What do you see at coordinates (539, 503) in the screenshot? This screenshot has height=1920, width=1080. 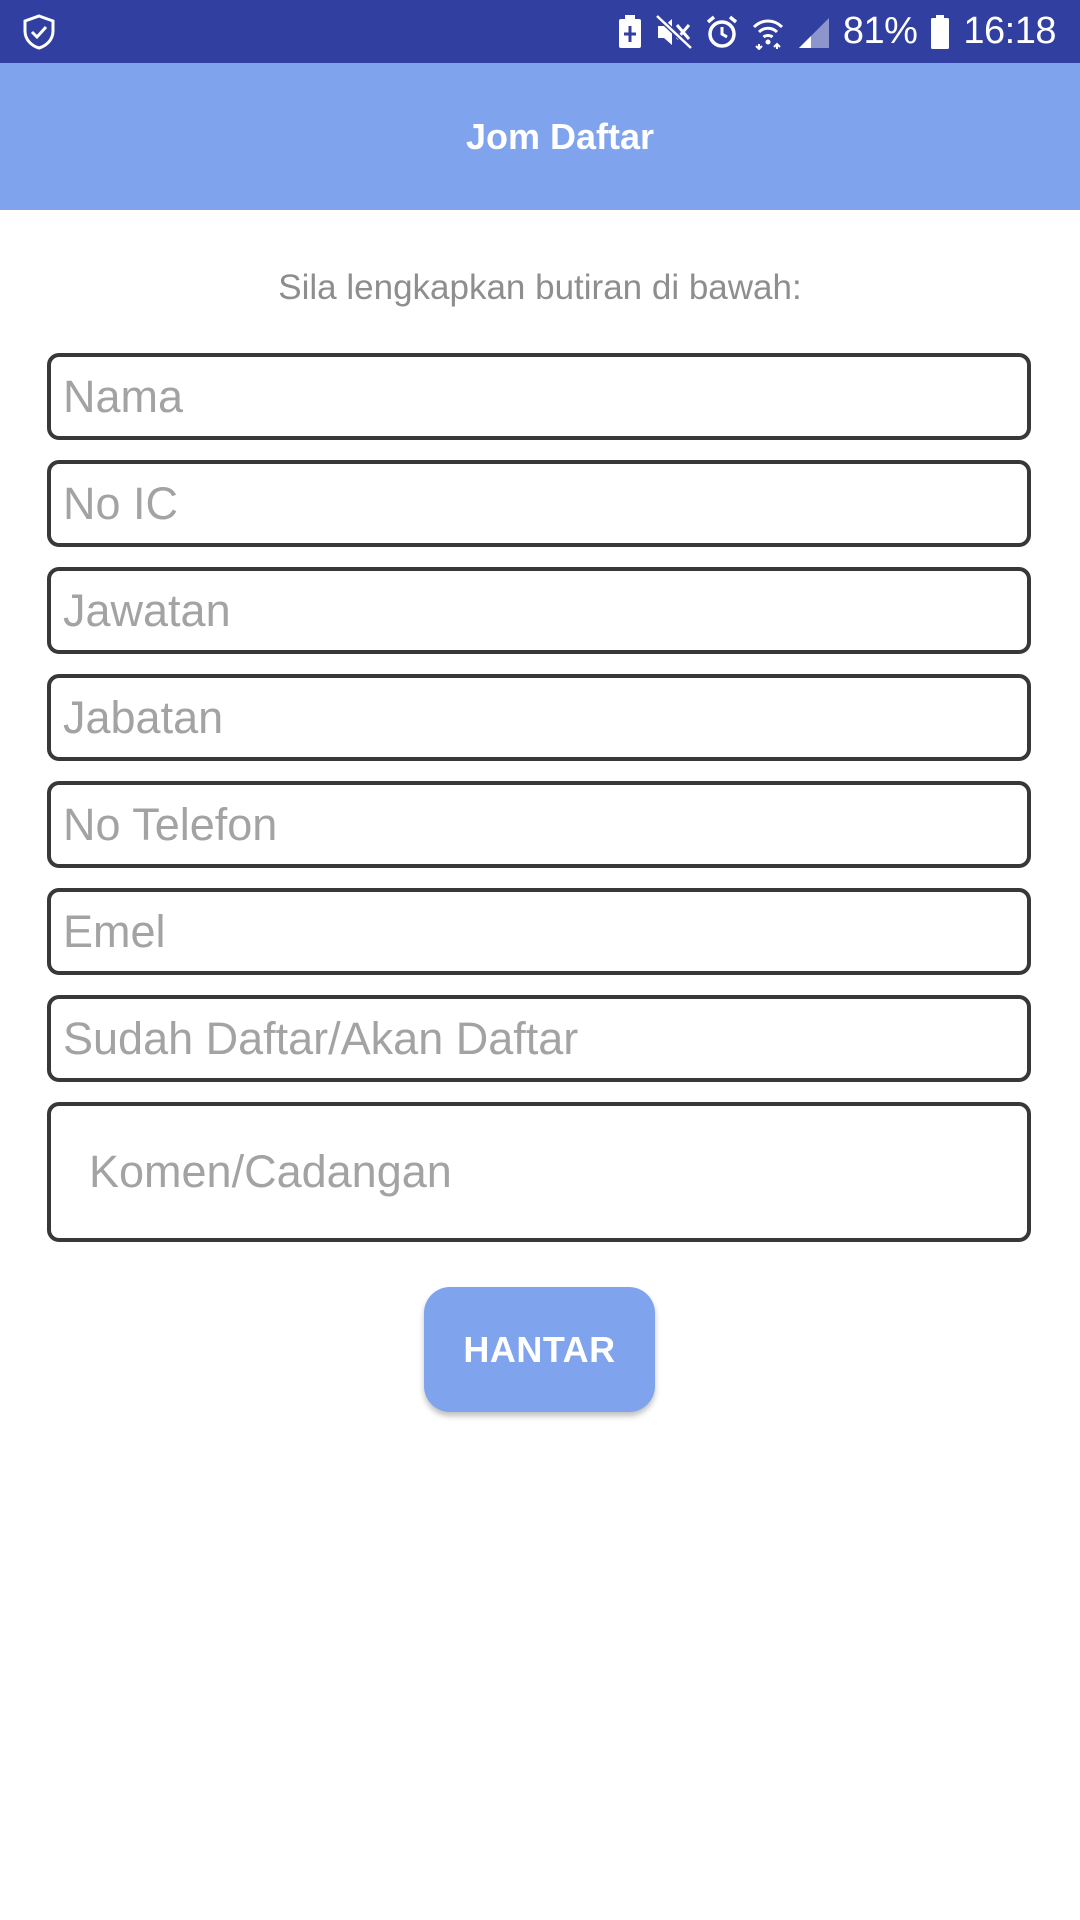 I see `ic-number-field: No IC` at bounding box center [539, 503].